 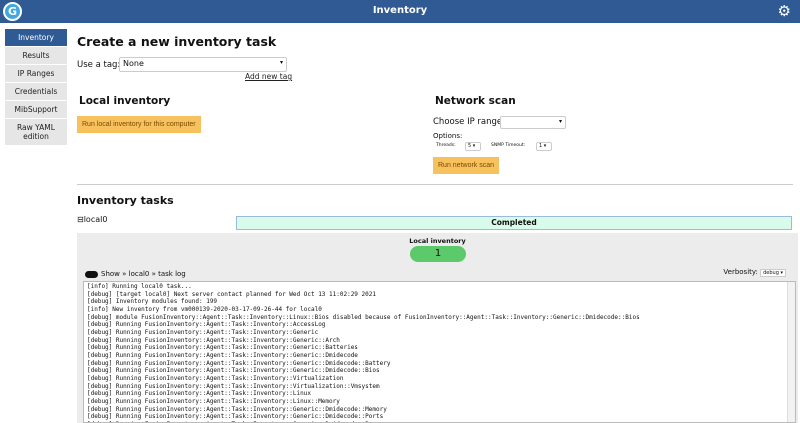 I want to click on task-toggle: ⊟local0, so click(x=92, y=219).